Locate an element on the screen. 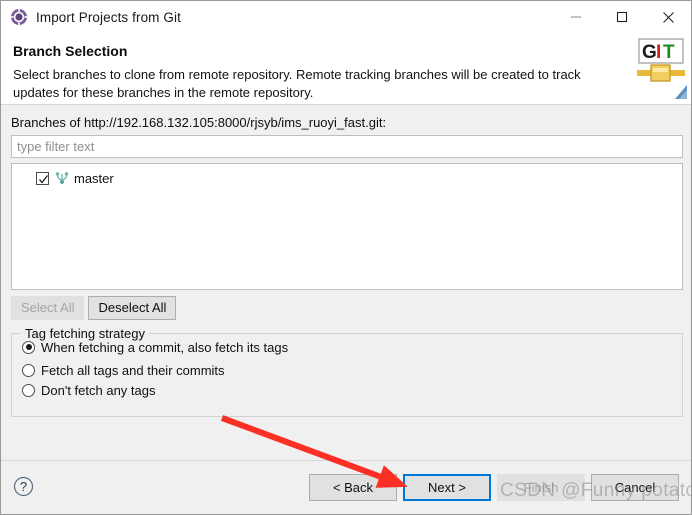 Image resolution: width=692 pixels, height=515 pixels. back-button: < Back is located at coordinates (353, 487).